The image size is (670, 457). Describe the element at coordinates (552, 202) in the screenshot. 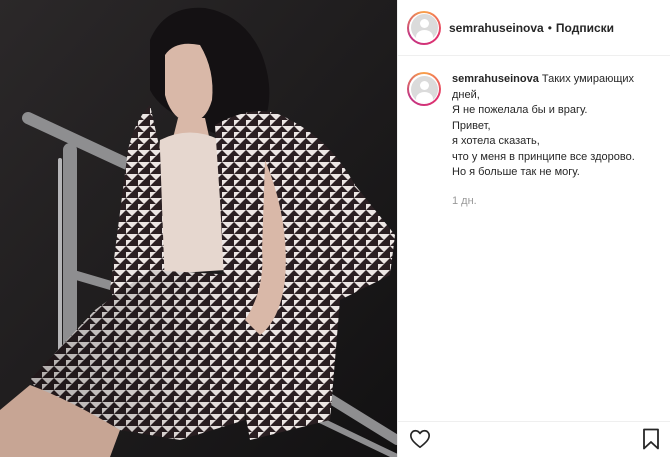

I see `post-timestamp: 1 дн.` at that location.